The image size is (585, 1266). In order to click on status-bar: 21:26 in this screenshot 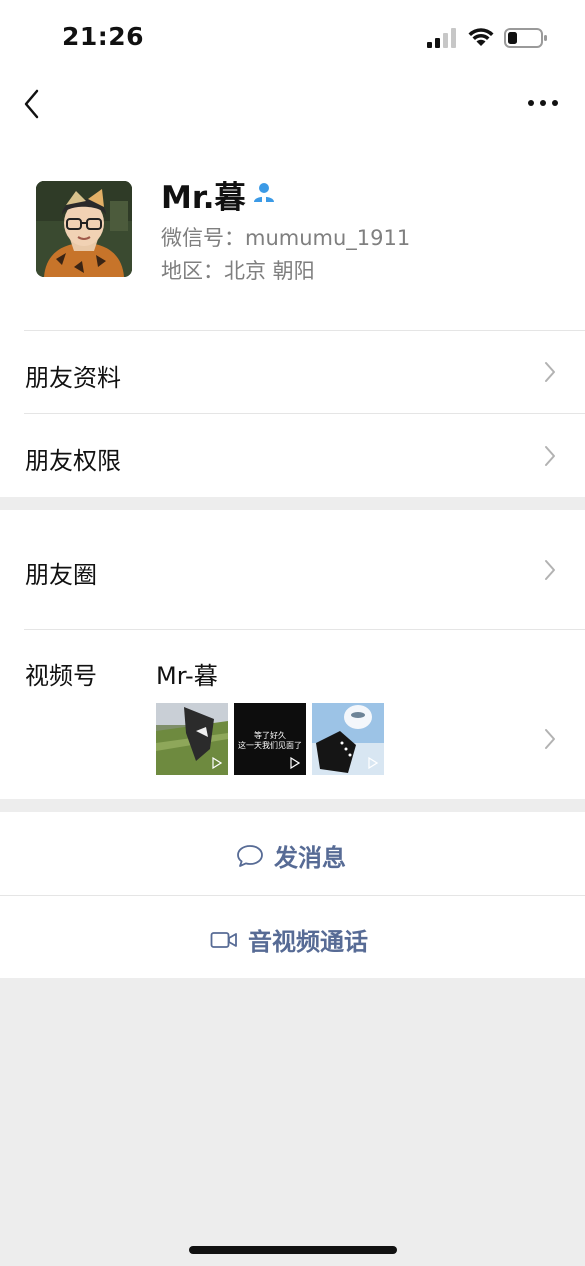, I will do `click(292, 39)`.